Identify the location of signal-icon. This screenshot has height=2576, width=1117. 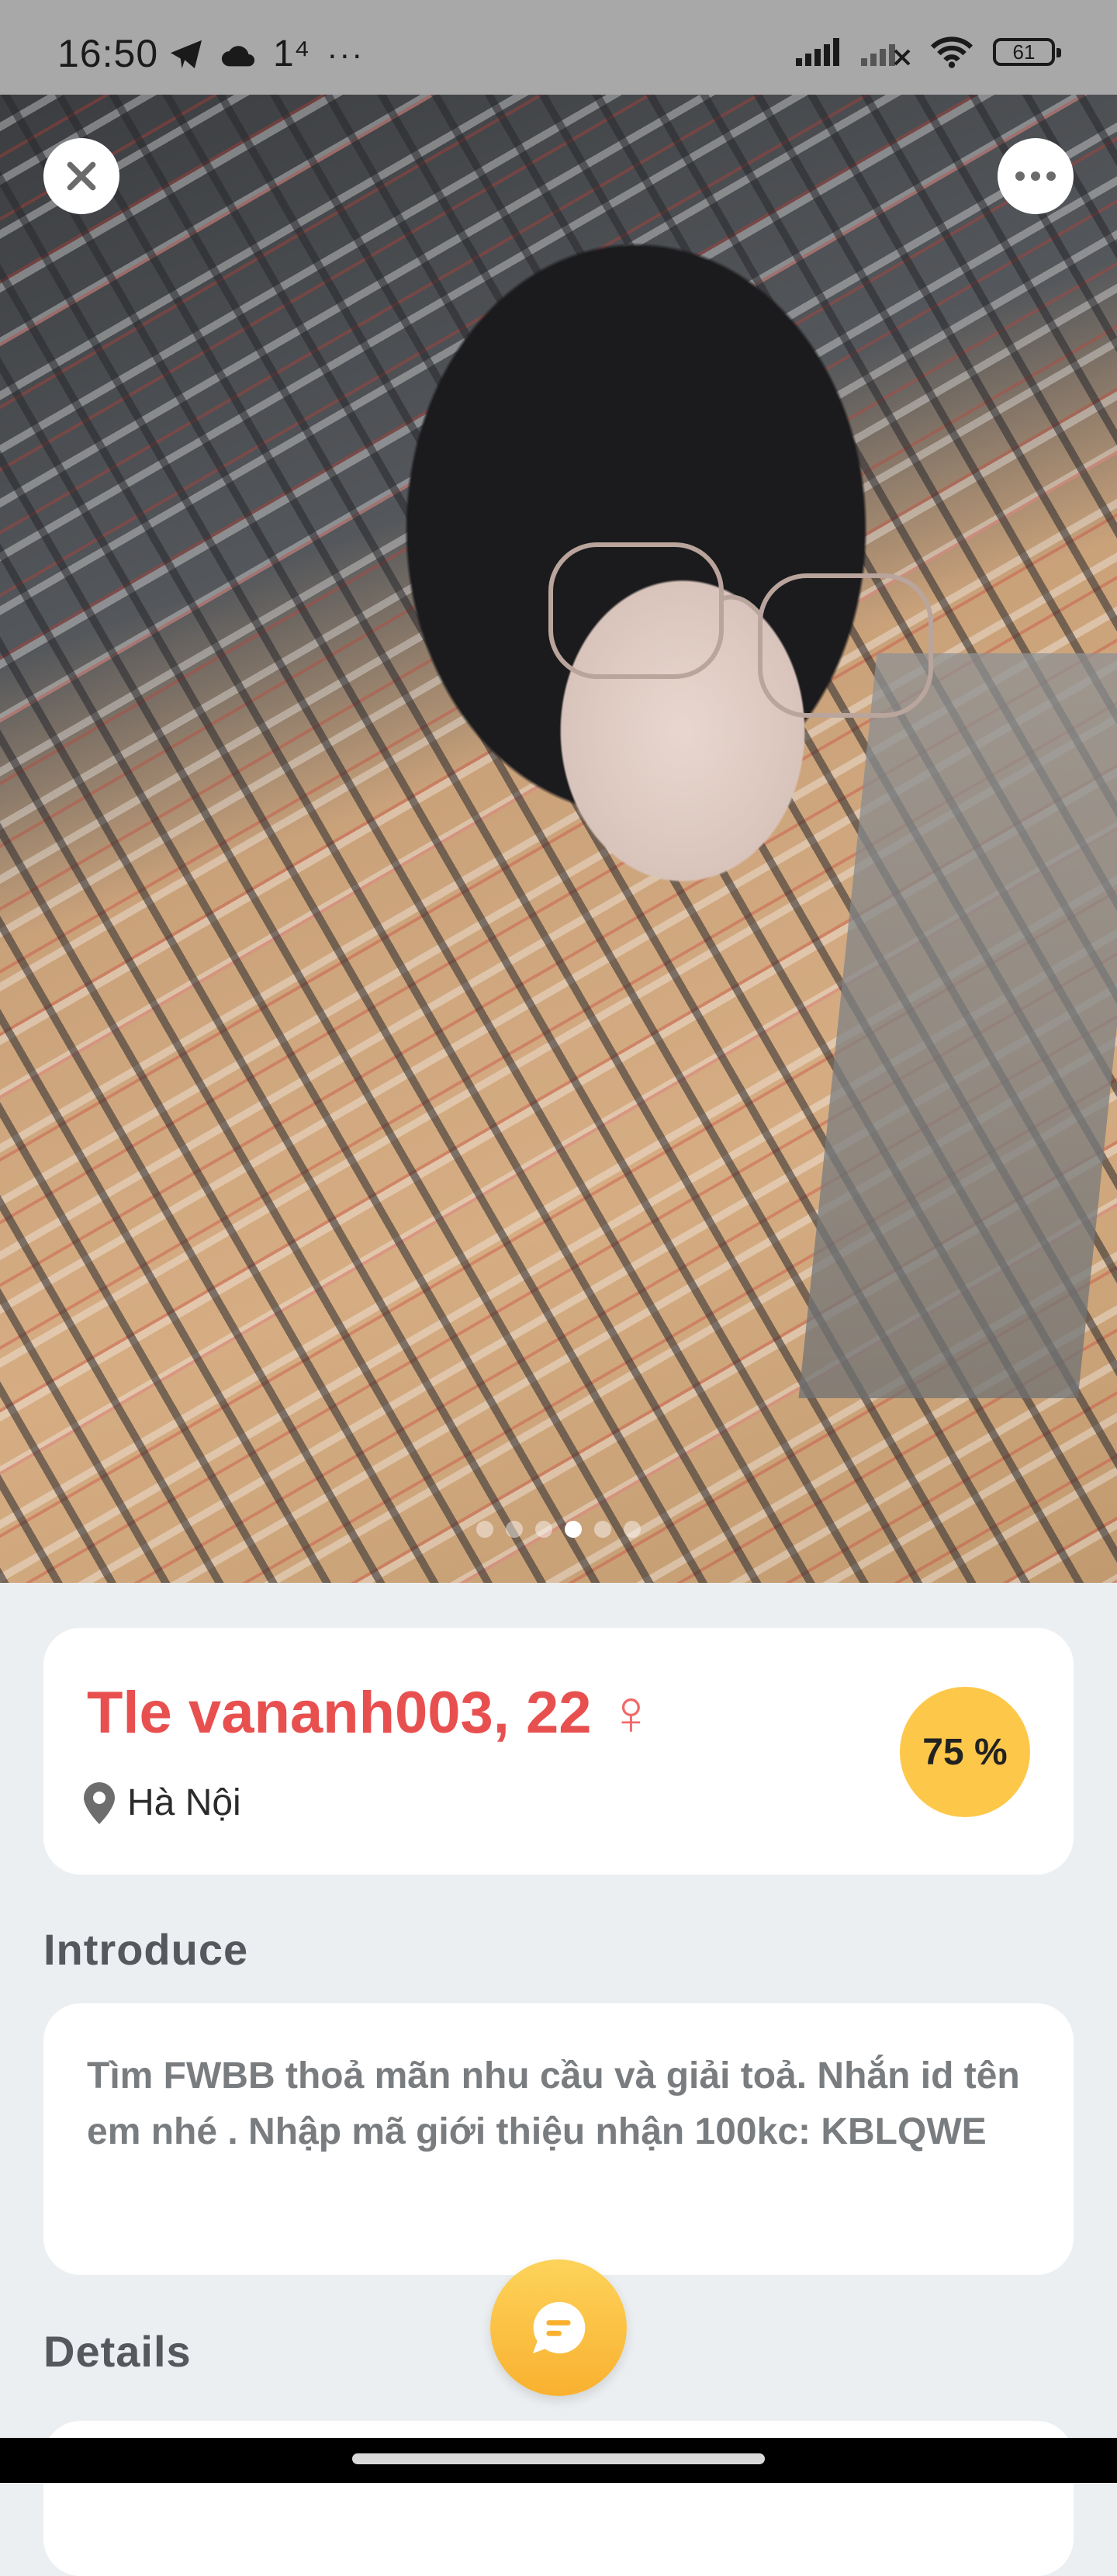
(817, 52).